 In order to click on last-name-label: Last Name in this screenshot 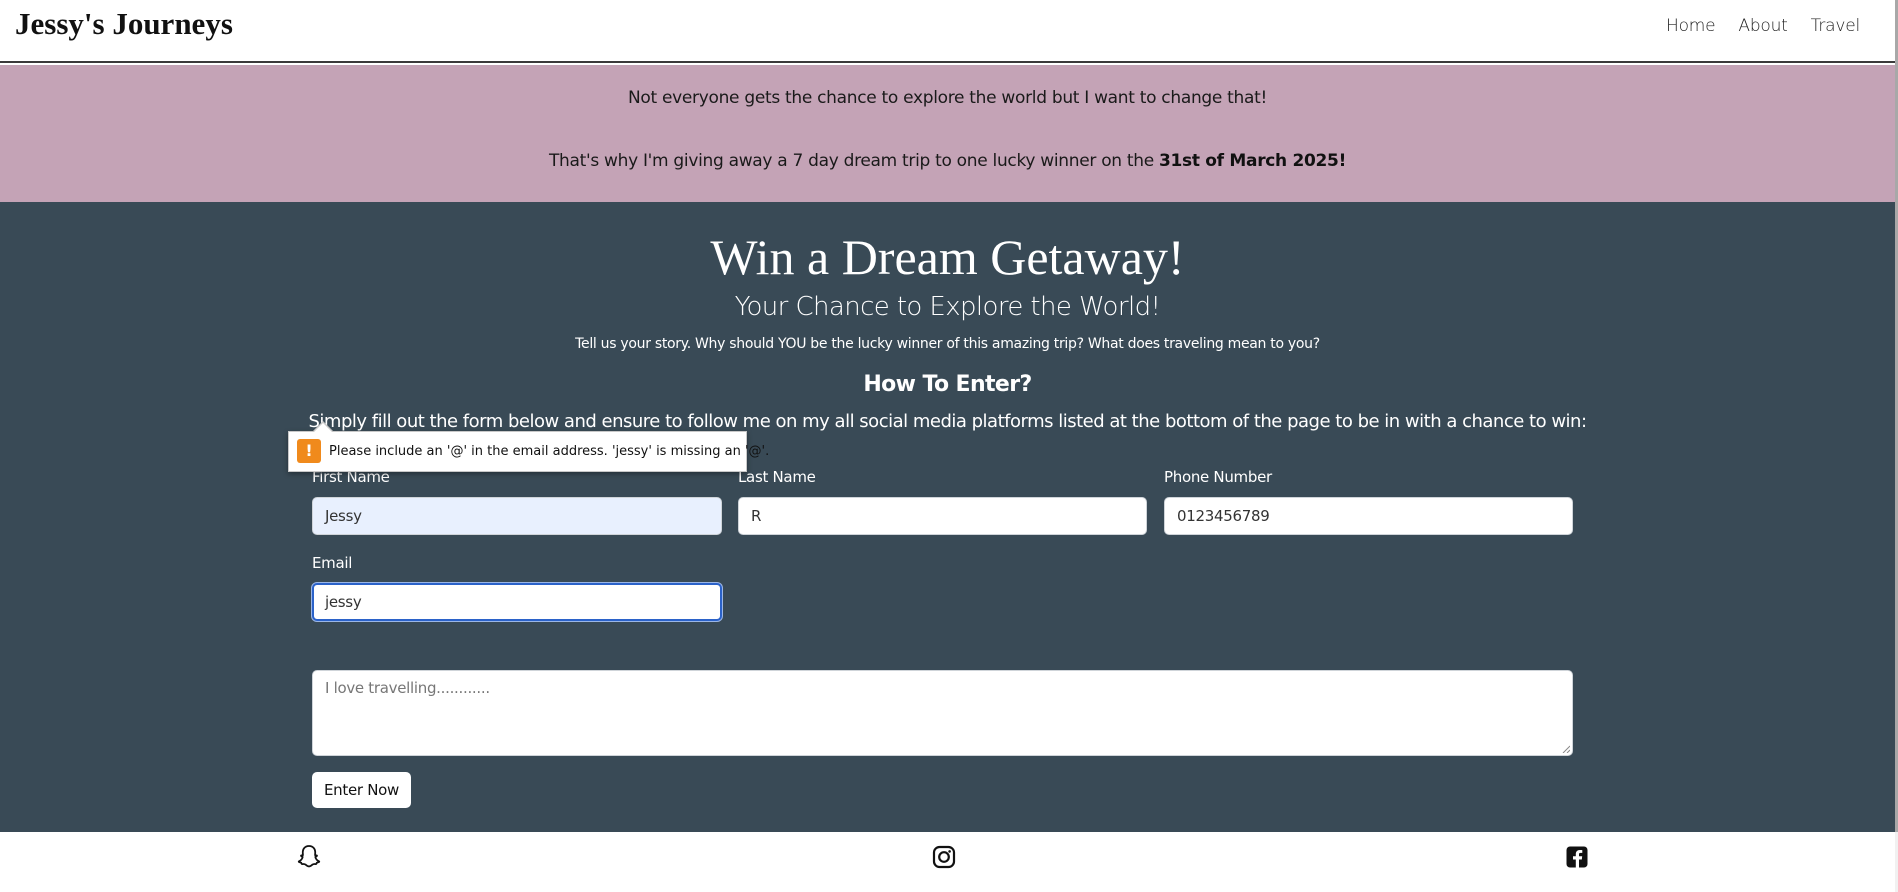, I will do `click(777, 477)`.